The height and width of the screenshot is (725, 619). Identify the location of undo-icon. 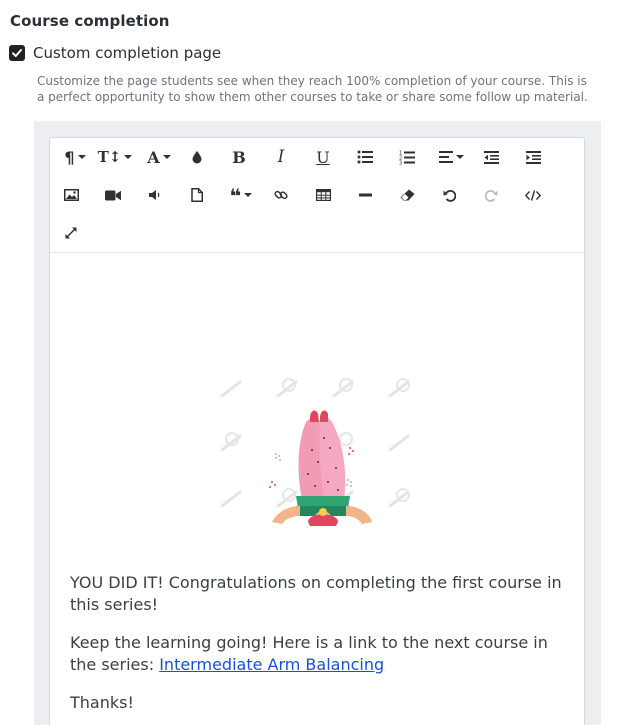
(449, 195).